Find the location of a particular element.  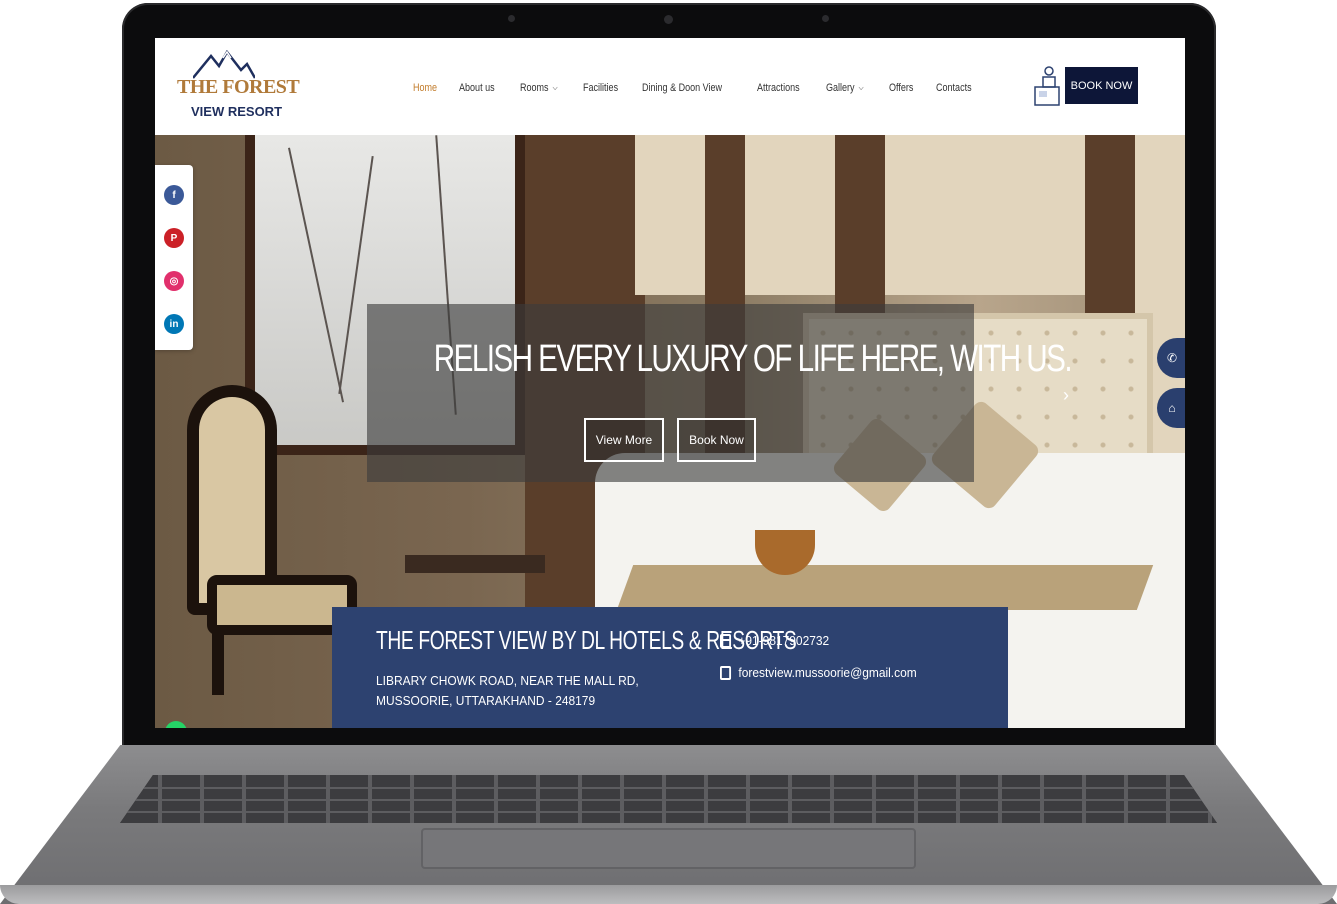

nav-attractions: Attractions is located at coordinates (778, 88).